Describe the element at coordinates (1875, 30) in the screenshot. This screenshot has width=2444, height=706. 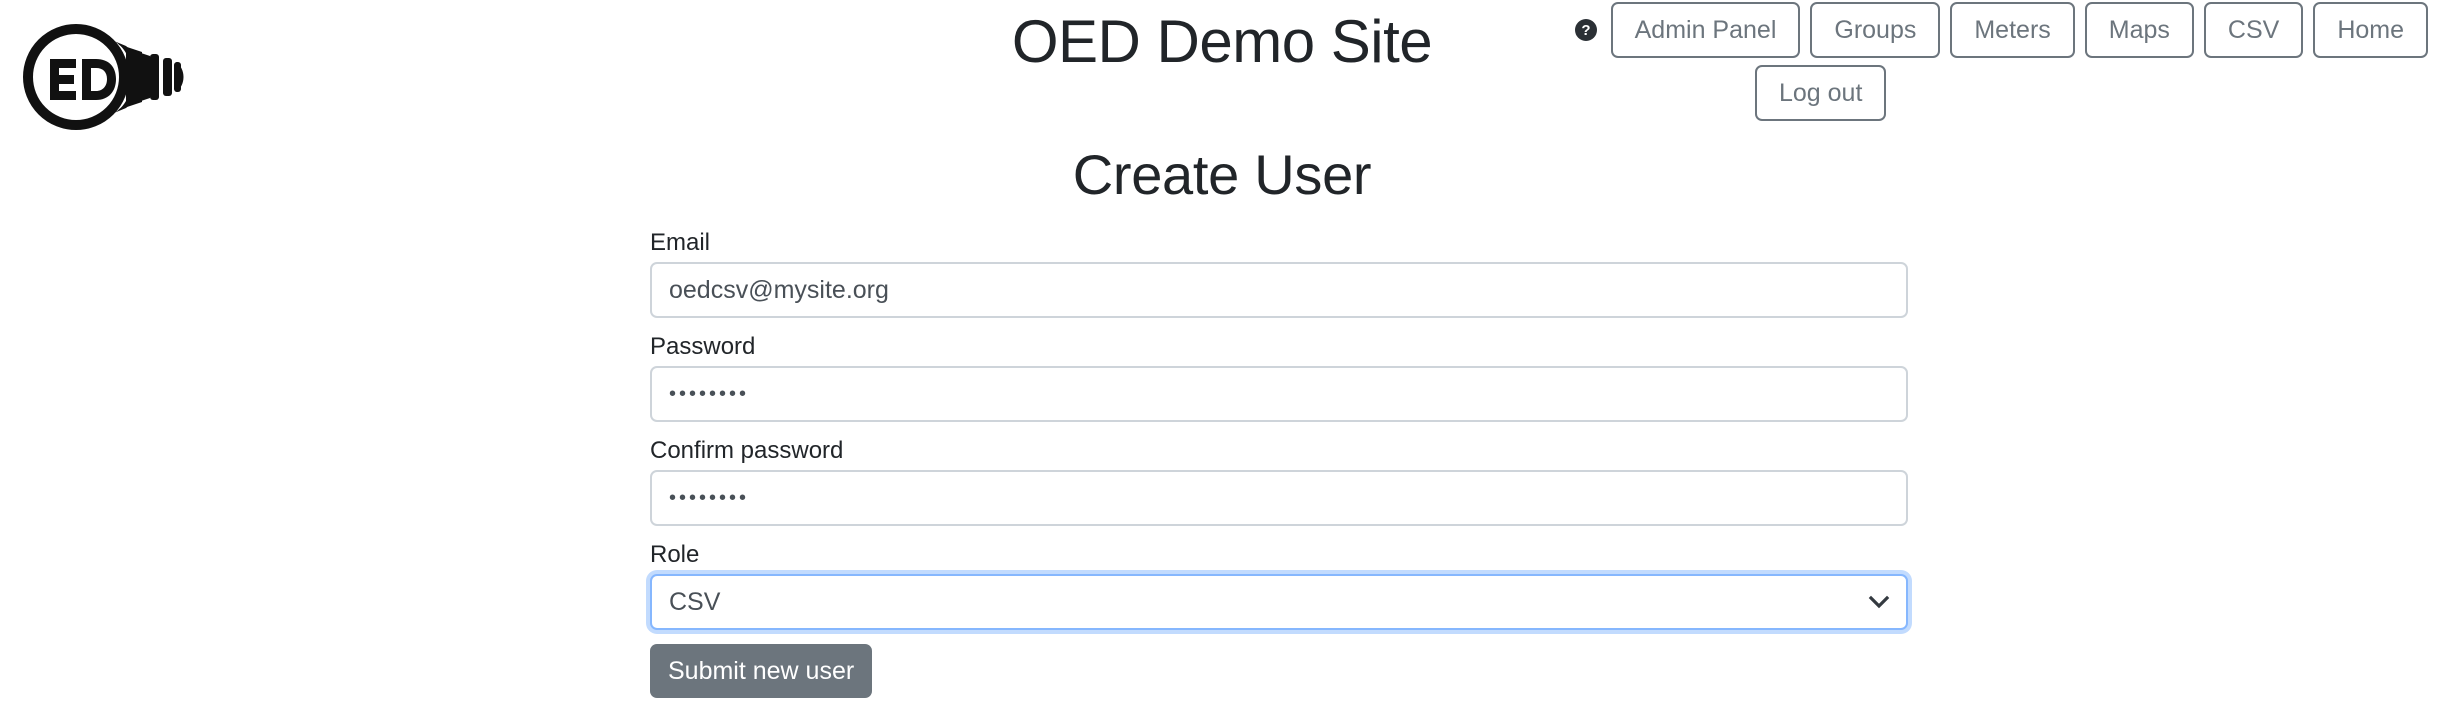
I see `nav-groups: Groups` at that location.